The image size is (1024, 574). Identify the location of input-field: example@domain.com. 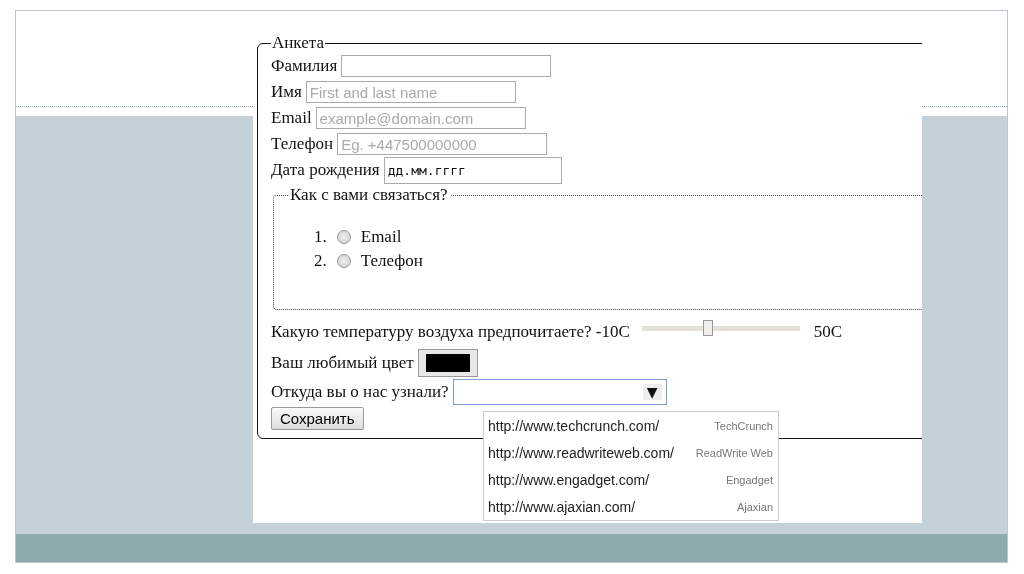
(420, 118).